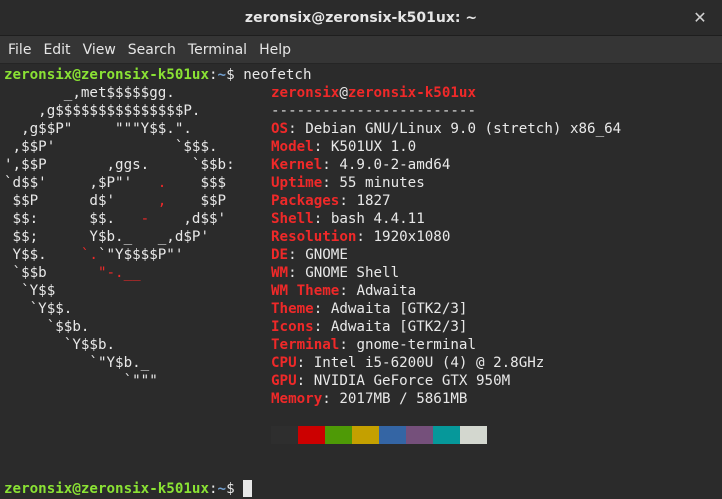 This screenshot has width=722, height=499. I want to click on logo-swirl: `d$$' ,$P"', so click(81, 183).